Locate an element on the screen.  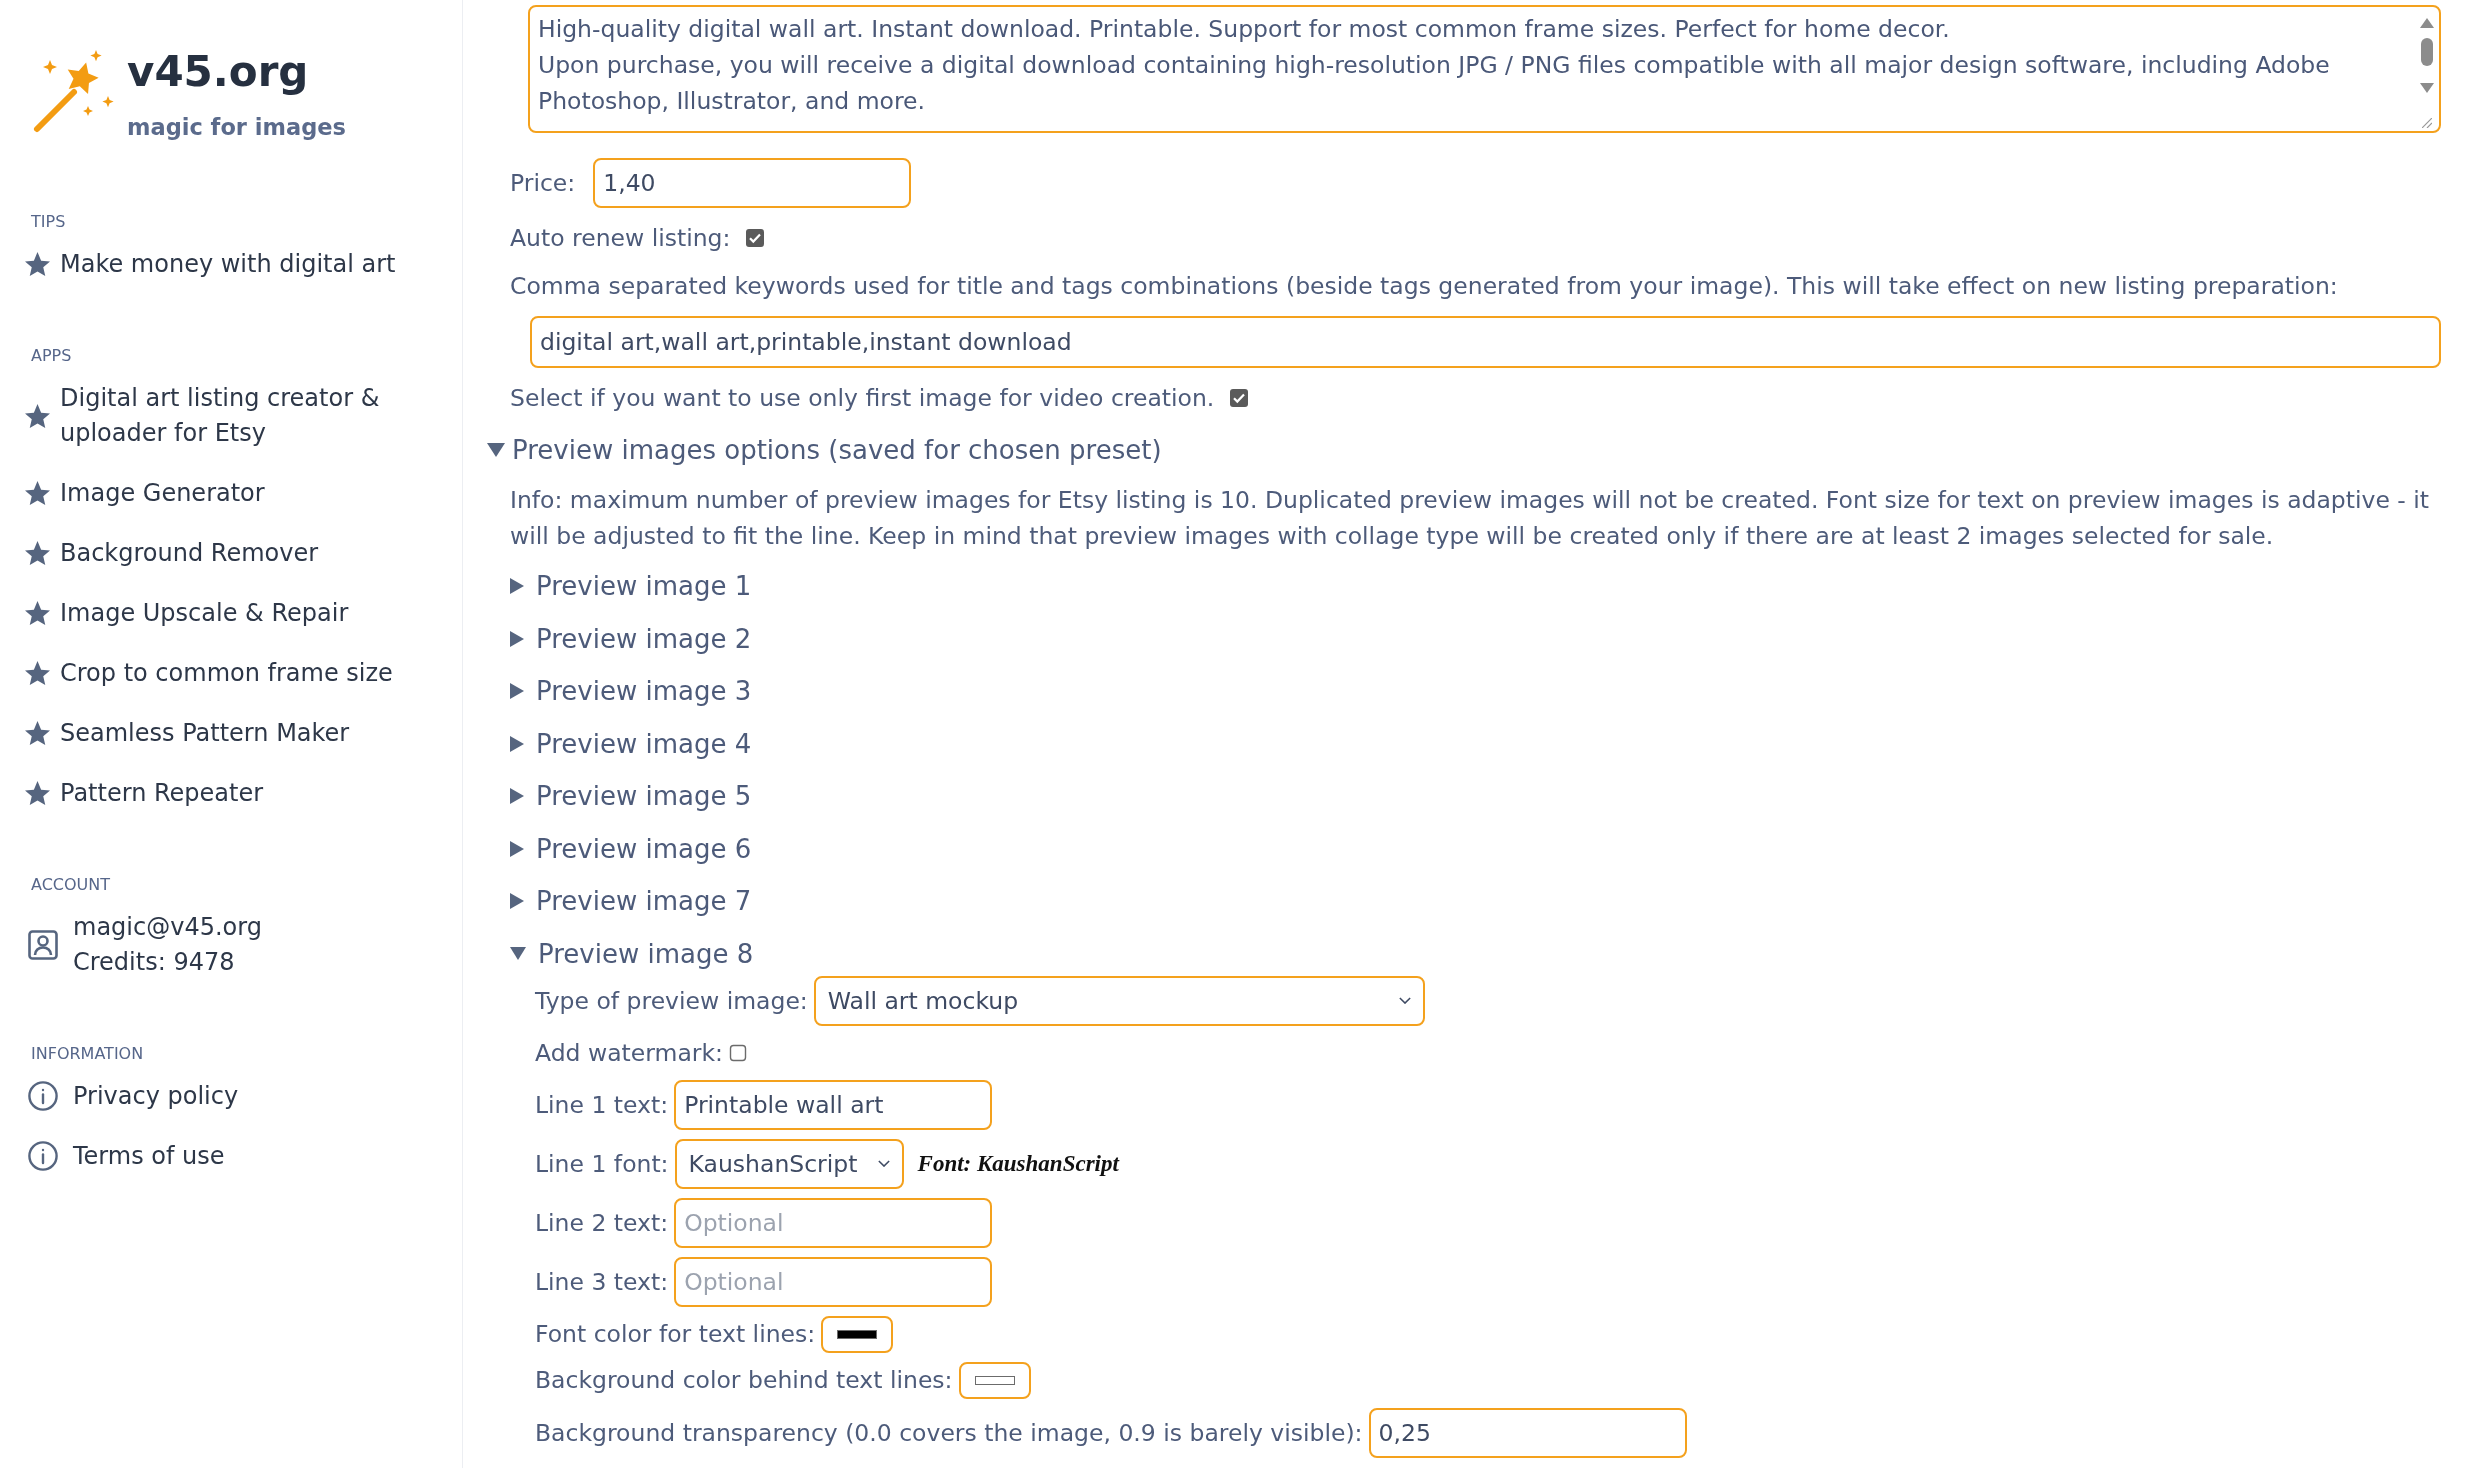
preview-image-toggle: Preview image 7 is located at coordinates (631, 901).